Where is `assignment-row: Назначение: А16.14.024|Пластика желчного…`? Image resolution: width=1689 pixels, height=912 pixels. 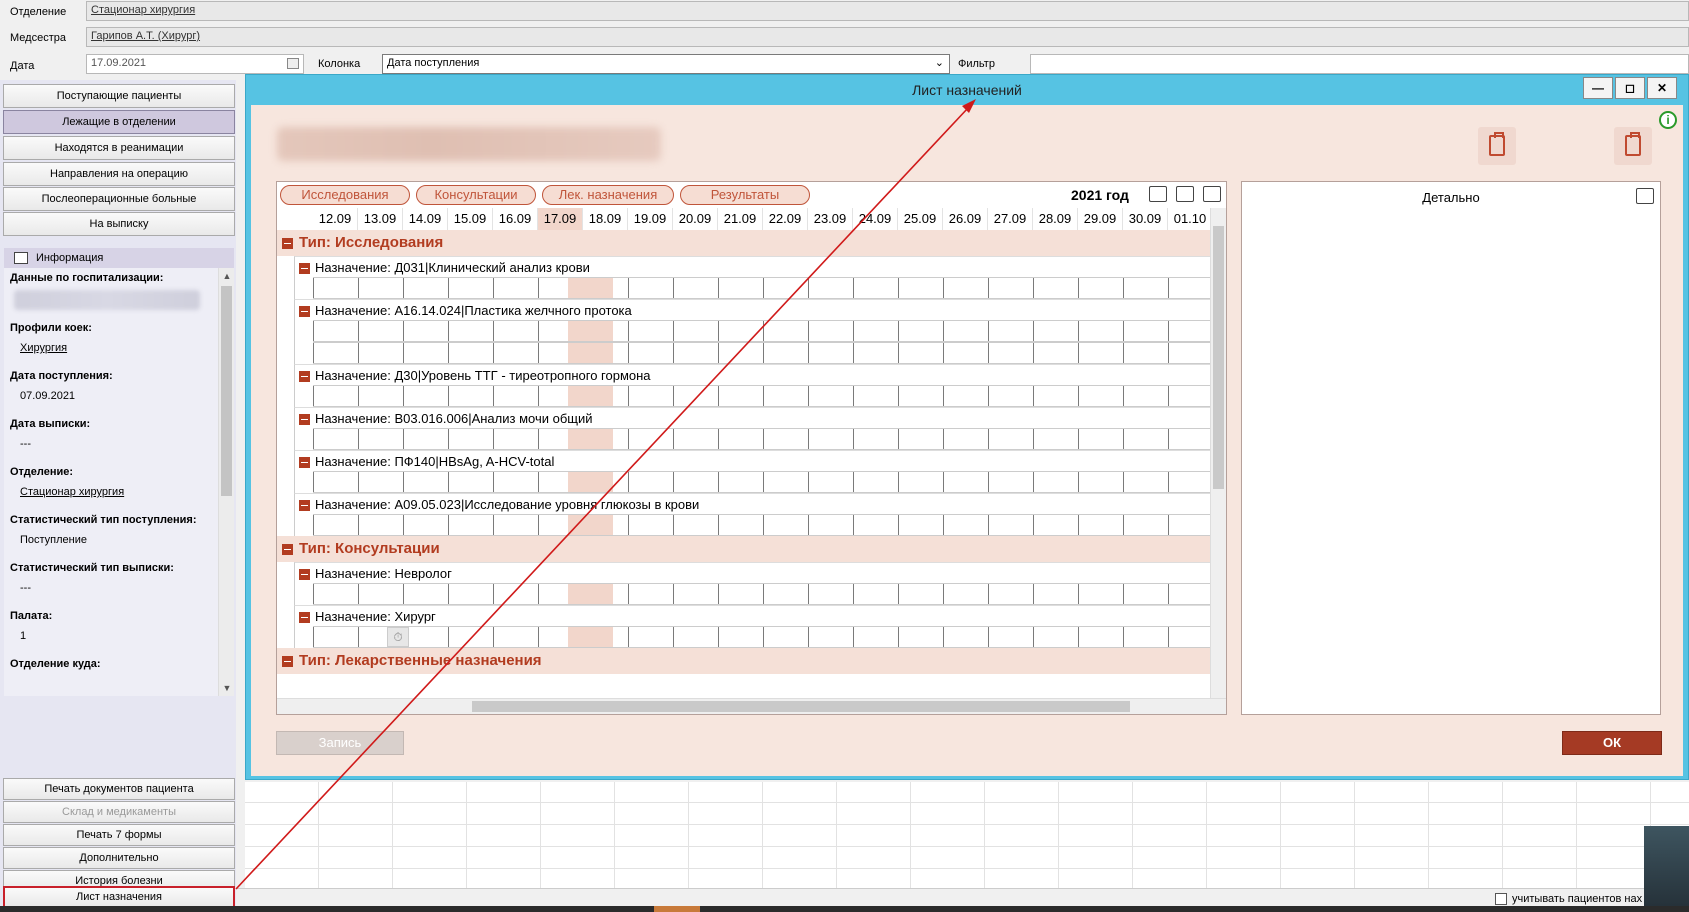
assignment-row: Назначение: А16.14.024|Пластика желчного… is located at coordinates (753, 310).